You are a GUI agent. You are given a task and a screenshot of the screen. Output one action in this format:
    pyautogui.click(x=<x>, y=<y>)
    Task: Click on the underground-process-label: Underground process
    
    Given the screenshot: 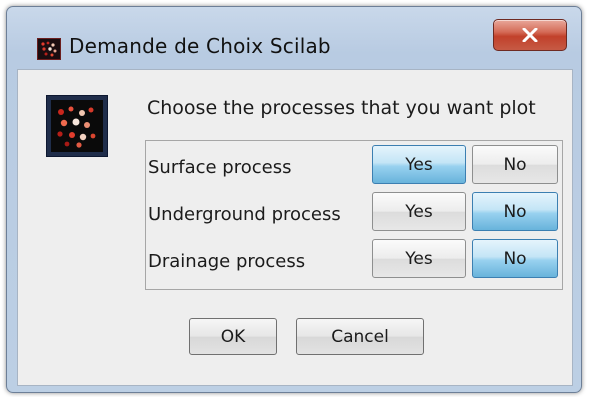 What is the action you would take?
    pyautogui.click(x=244, y=214)
    